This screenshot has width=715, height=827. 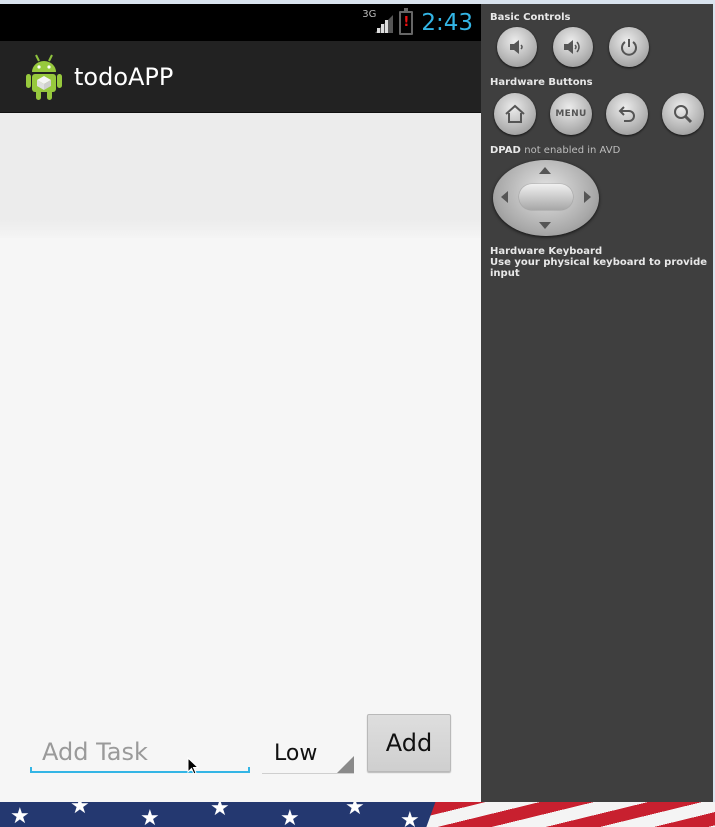 I want to click on search-button, so click(x=683, y=114).